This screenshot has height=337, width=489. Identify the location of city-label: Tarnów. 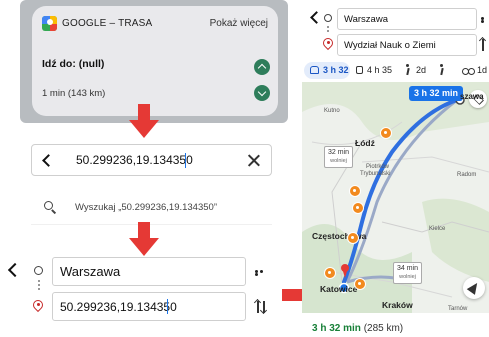
(458, 309).